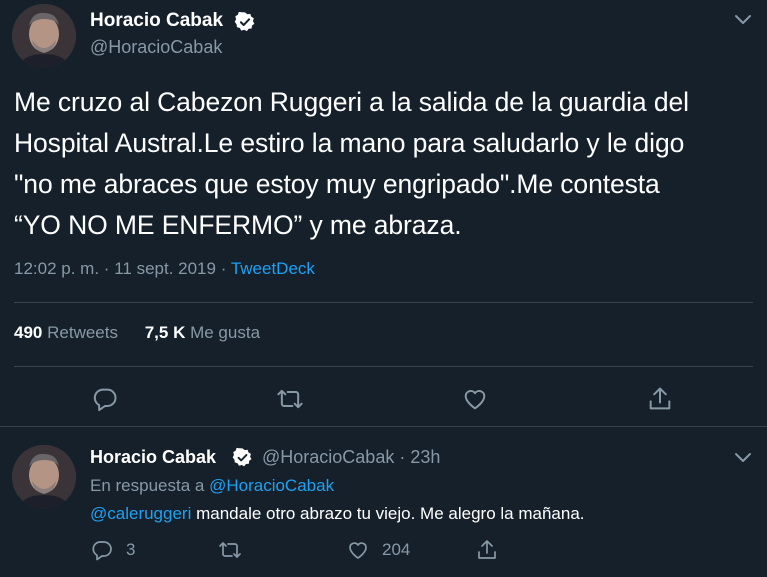 This screenshot has height=577, width=767. I want to click on tweet-timestamp: 12:02 p. m. · 11 sept. 2019 · TweetDeck, so click(164, 269).